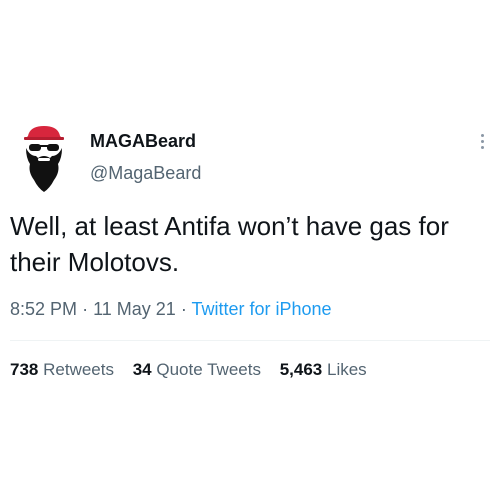  I want to click on author-display-name: MAGABeard, so click(145, 141).